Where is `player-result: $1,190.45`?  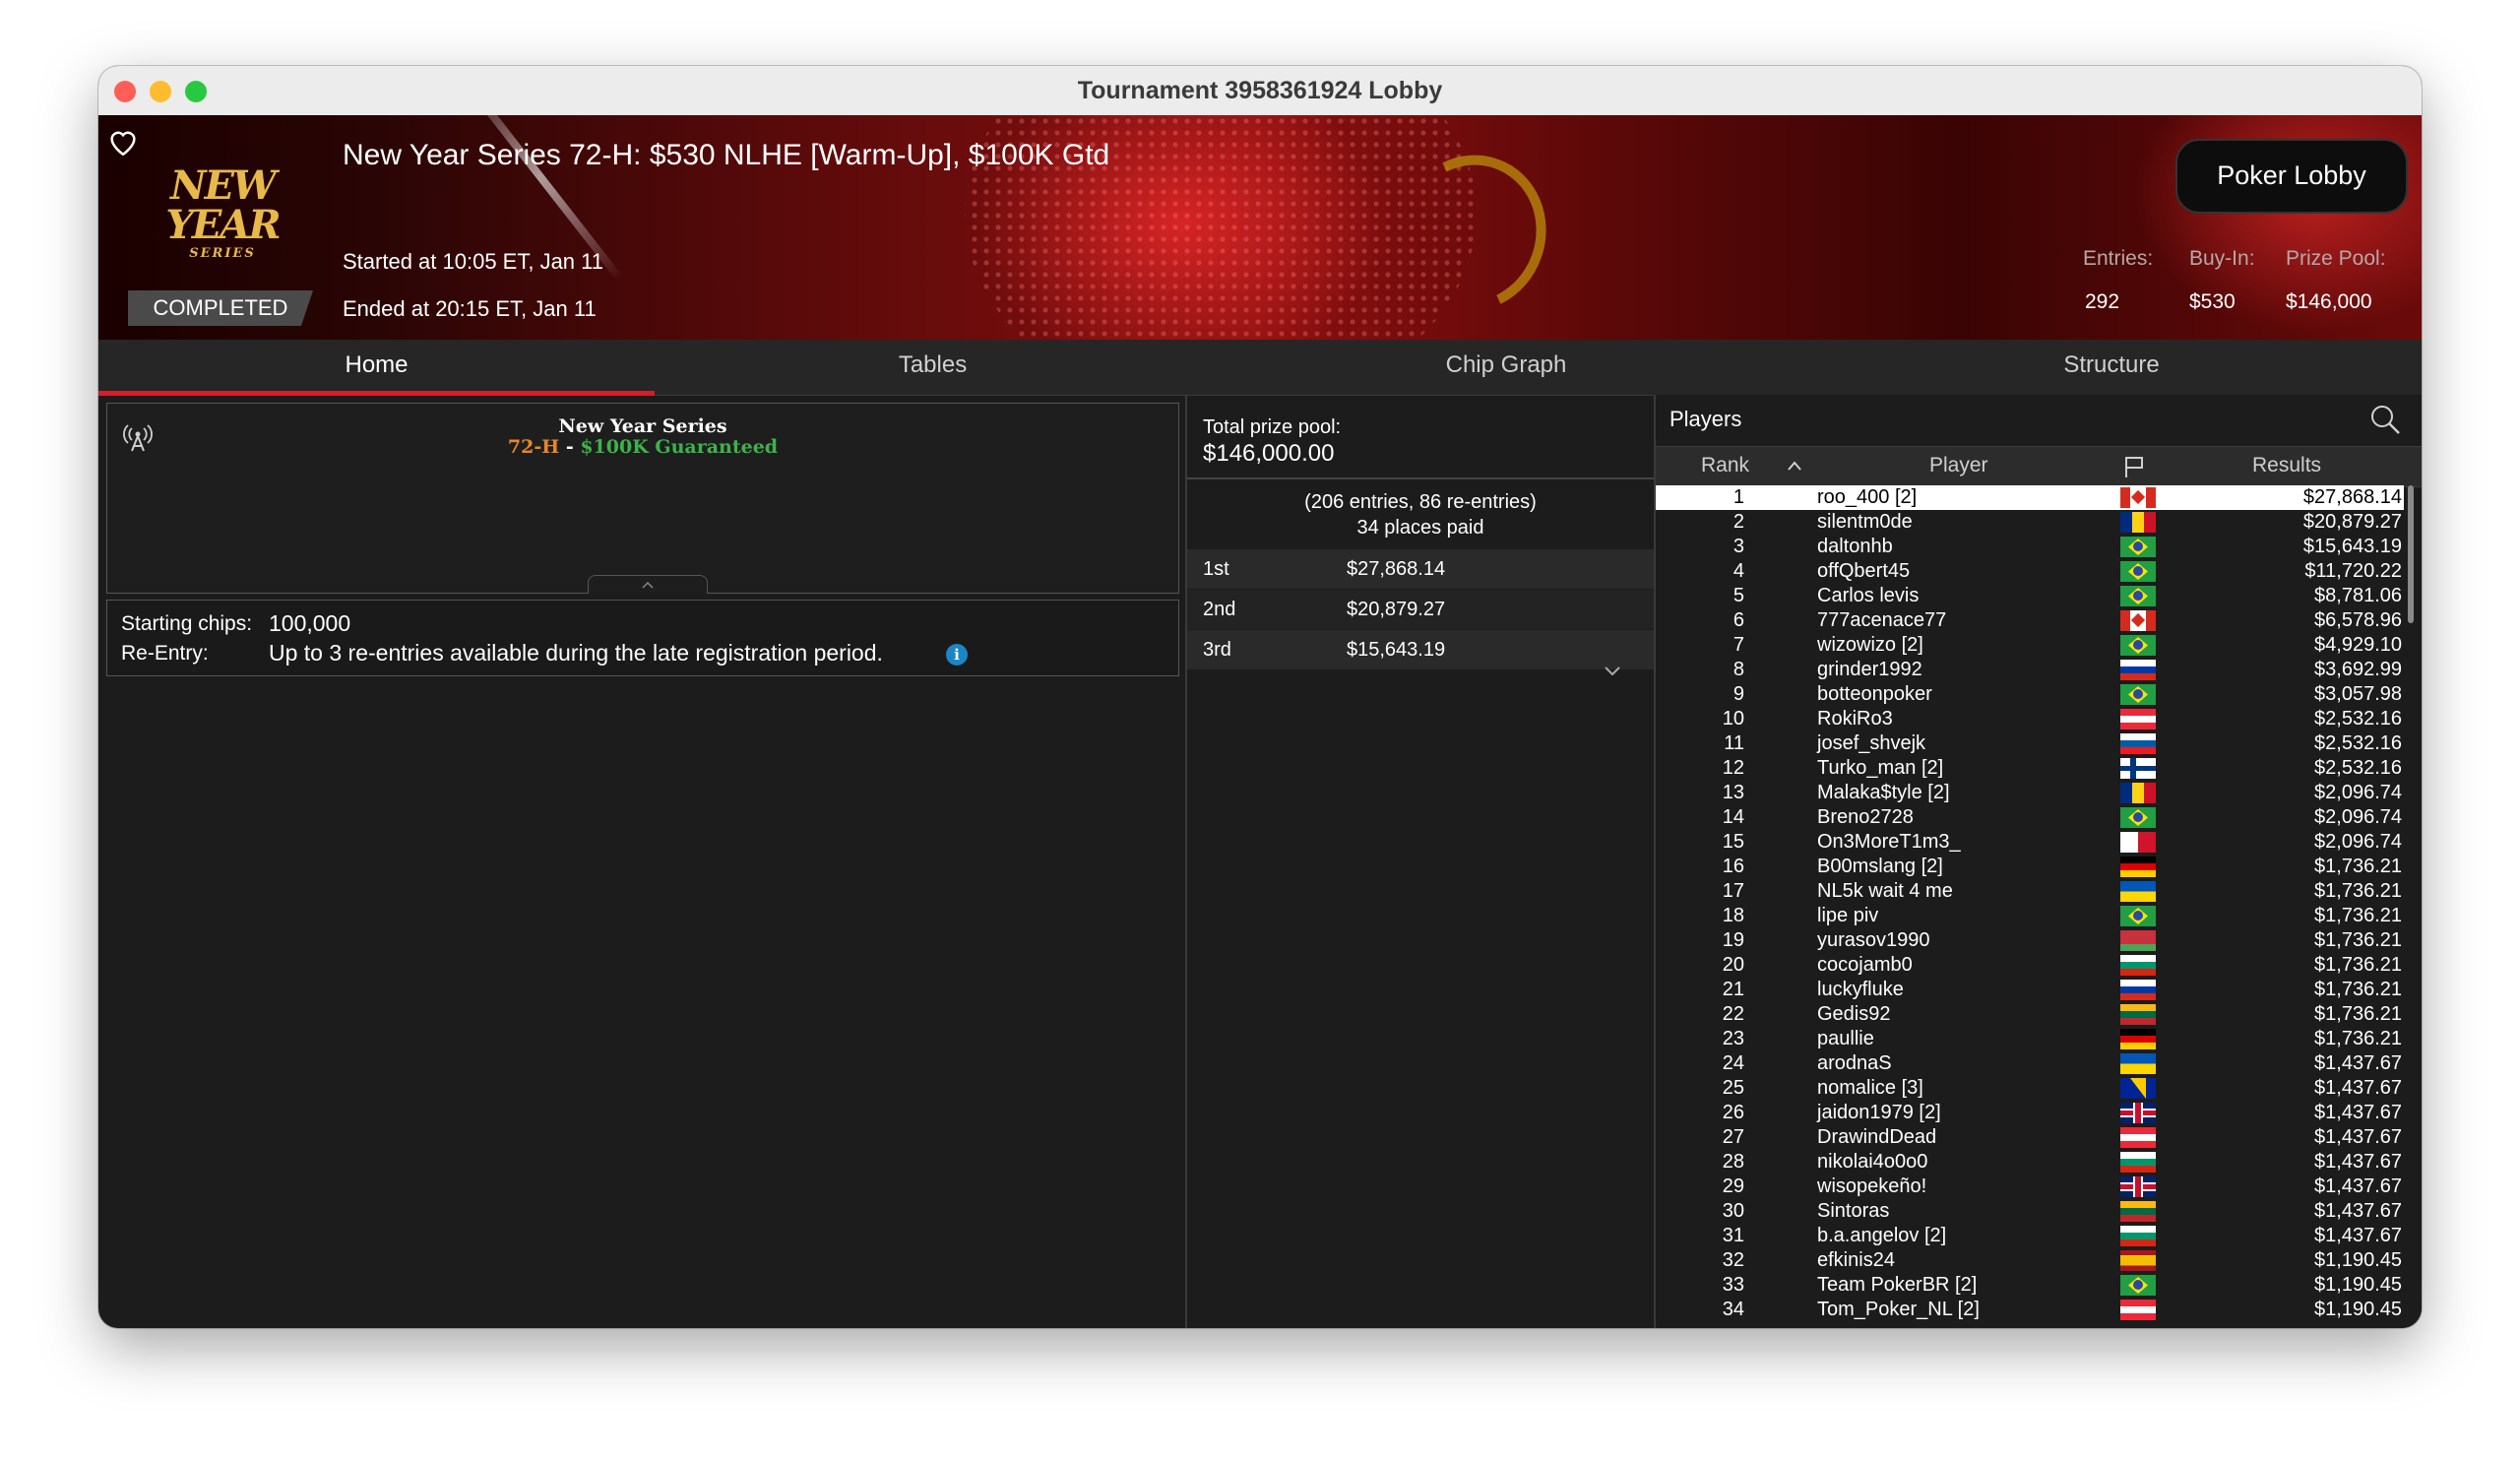 player-result: $1,190.45 is located at coordinates (2358, 1260).